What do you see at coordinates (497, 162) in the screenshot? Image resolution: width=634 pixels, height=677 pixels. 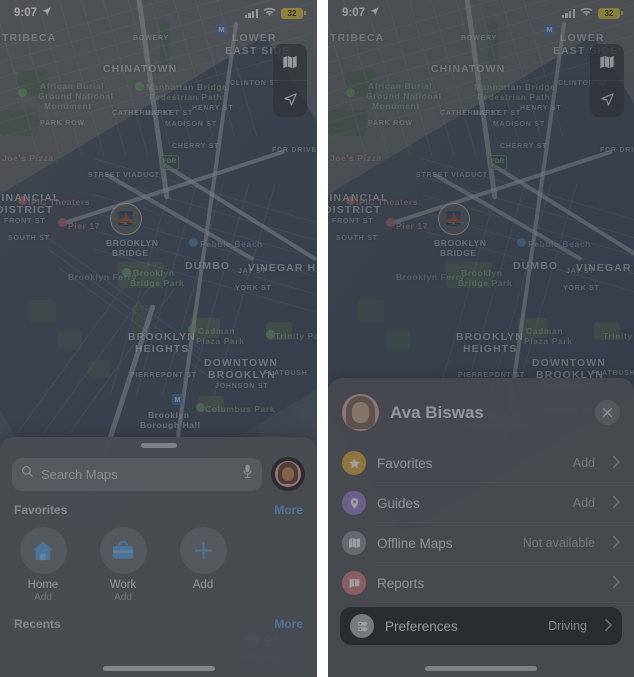 I see `fdr-route-shield: FDR` at bounding box center [497, 162].